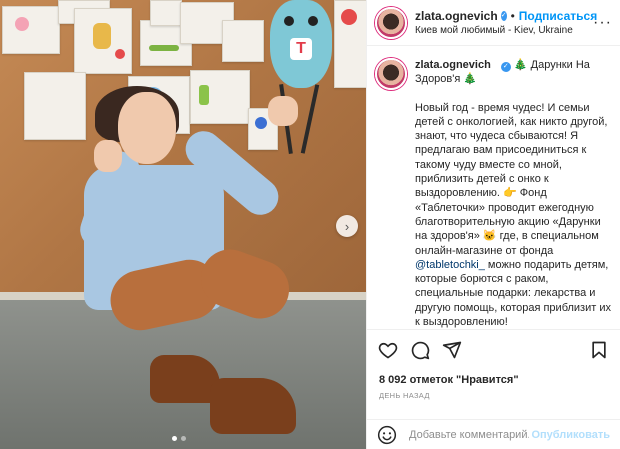 Image resolution: width=620 pixels, height=449 pixels. I want to click on action-bar, so click(493, 349).